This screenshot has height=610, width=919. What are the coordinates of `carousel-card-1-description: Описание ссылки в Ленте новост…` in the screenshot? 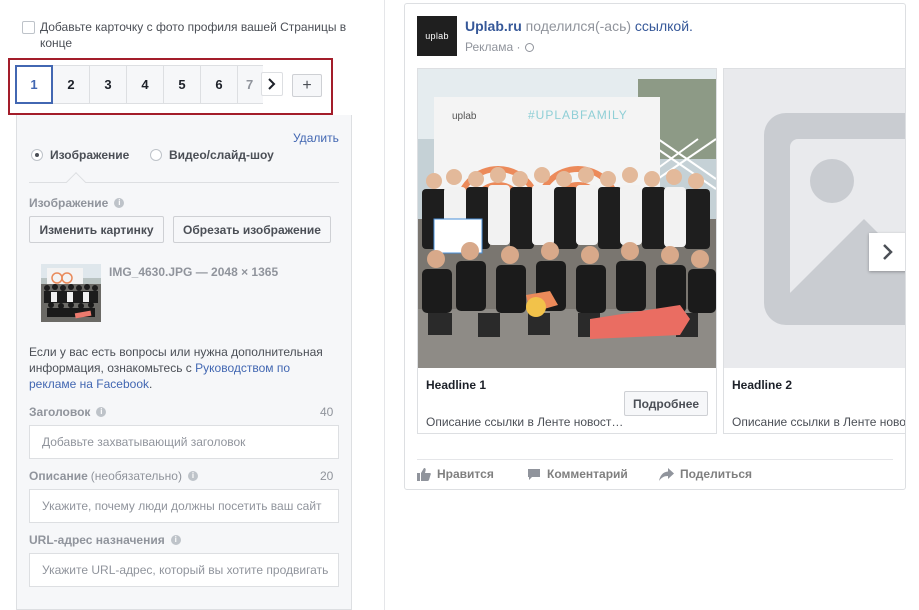 It's located at (525, 422).